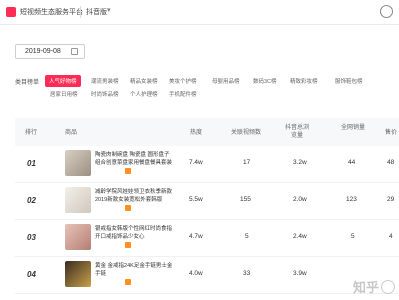 The width and height of the screenshot is (399, 300). I want to click on videos-cell: 17, so click(247, 162).